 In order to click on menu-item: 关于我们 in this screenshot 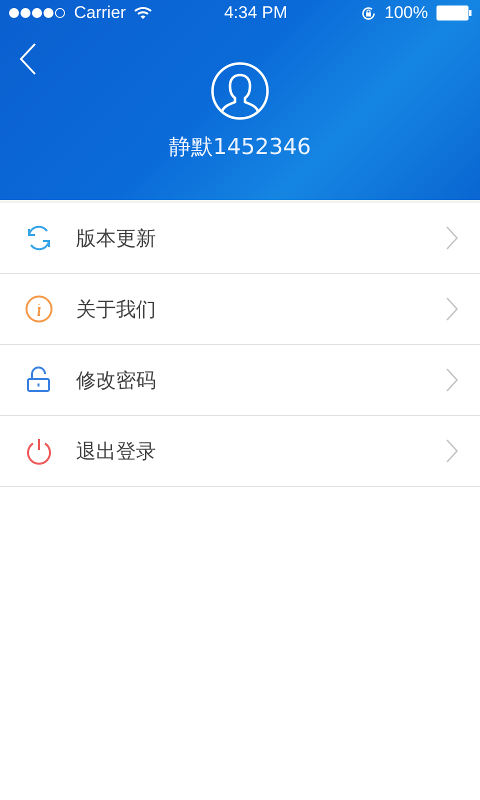, I will do `click(240, 309)`.